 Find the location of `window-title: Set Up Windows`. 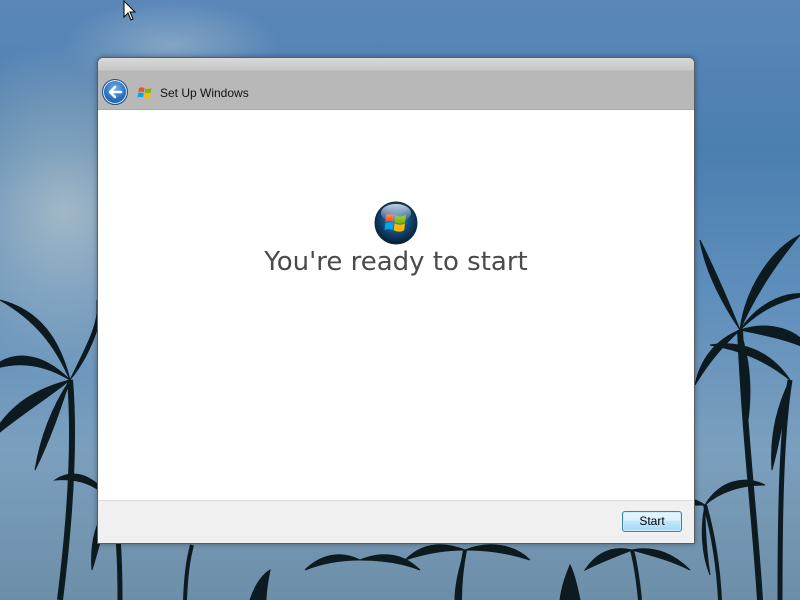

window-title: Set Up Windows is located at coordinates (204, 93).